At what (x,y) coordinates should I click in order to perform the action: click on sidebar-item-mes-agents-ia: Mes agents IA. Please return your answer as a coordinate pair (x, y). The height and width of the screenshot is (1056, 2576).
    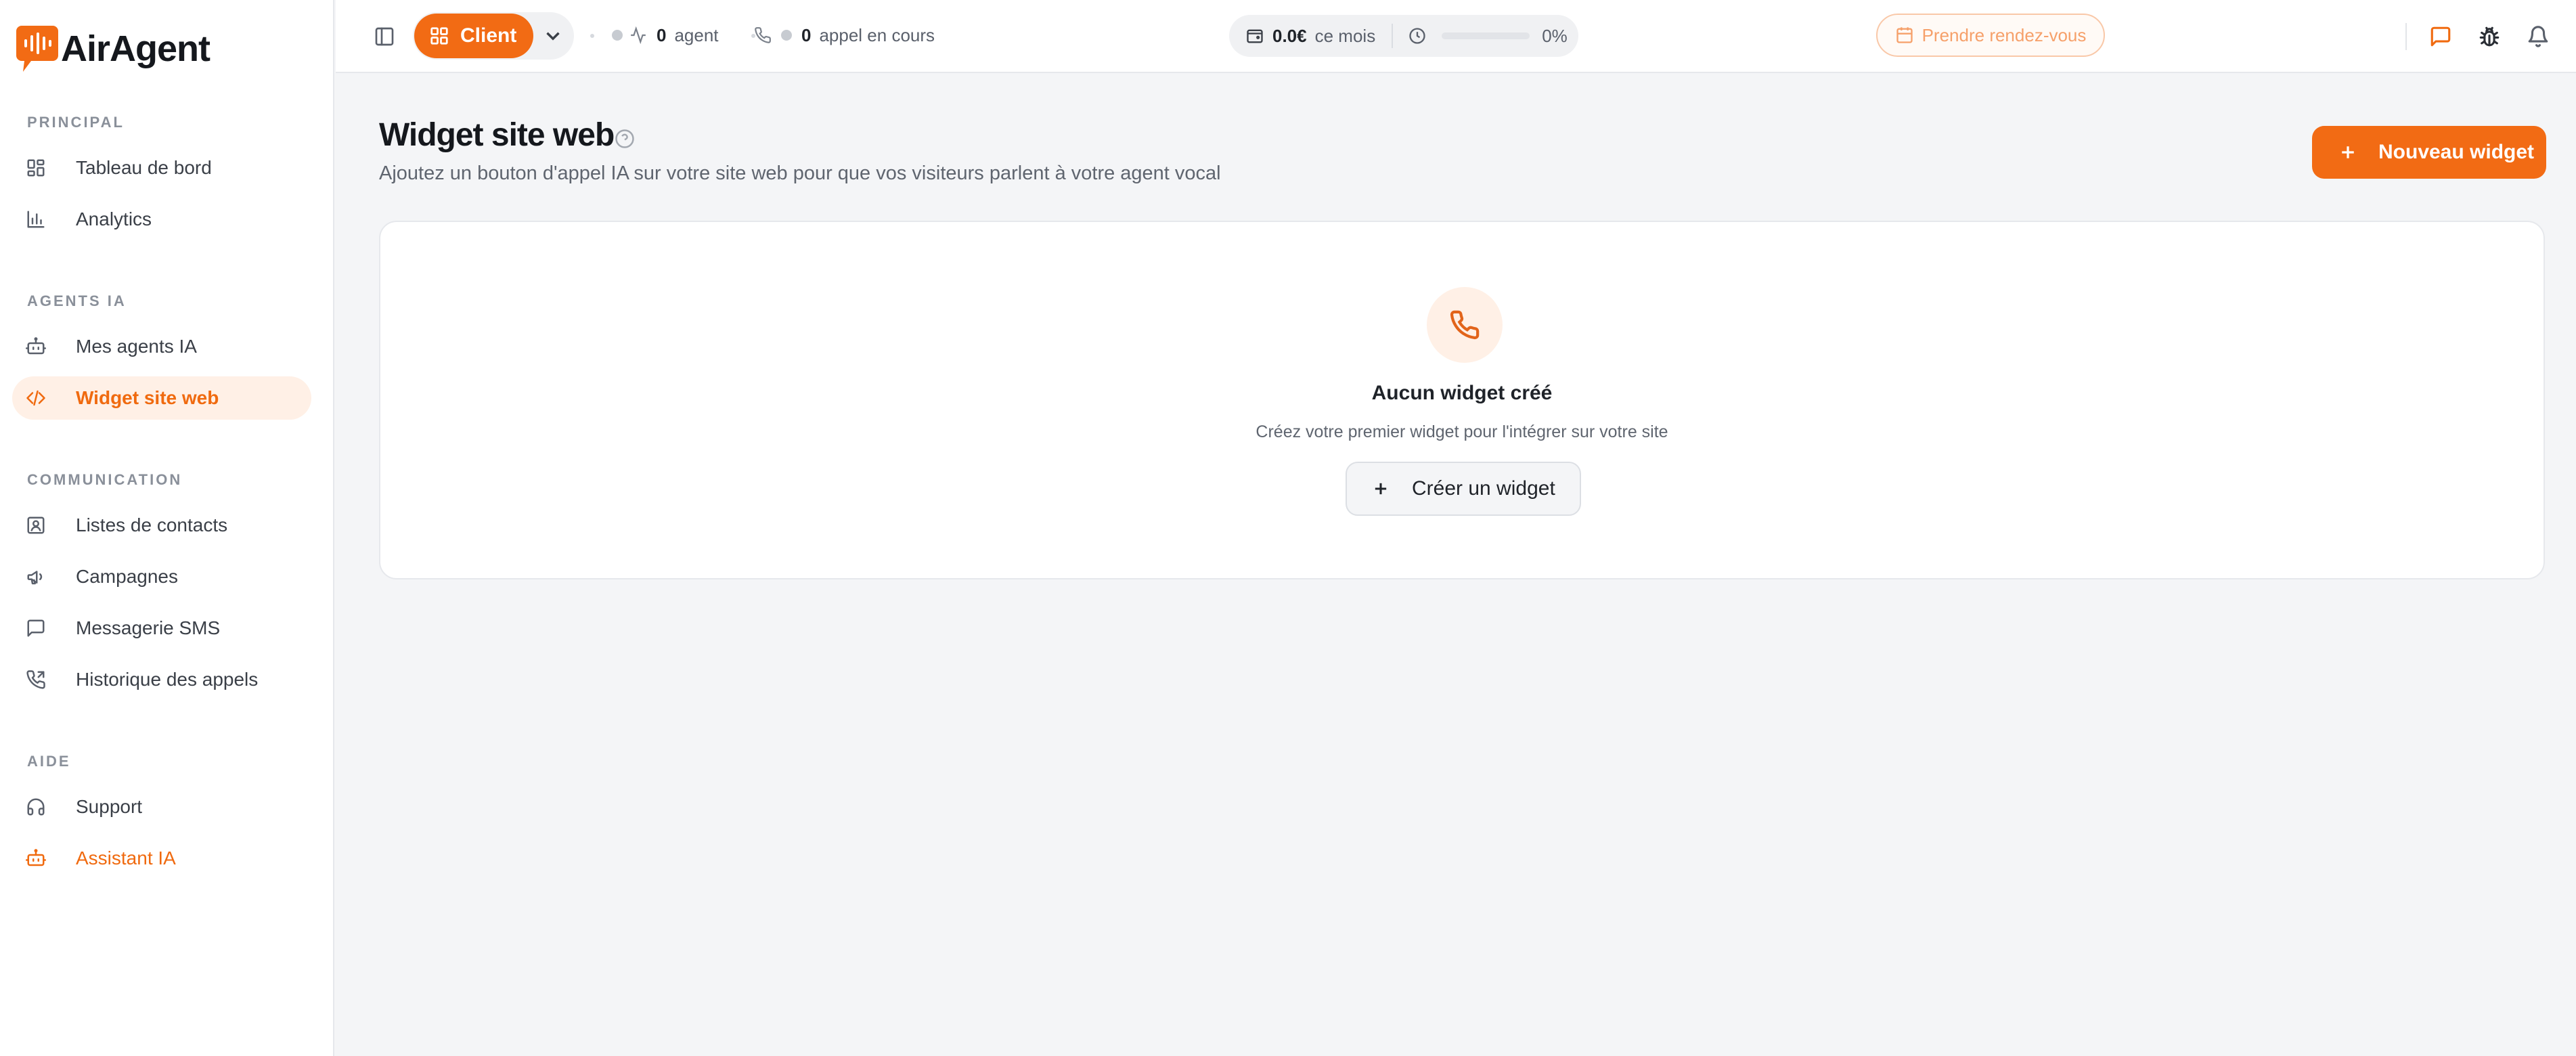
    Looking at the image, I should click on (161, 346).